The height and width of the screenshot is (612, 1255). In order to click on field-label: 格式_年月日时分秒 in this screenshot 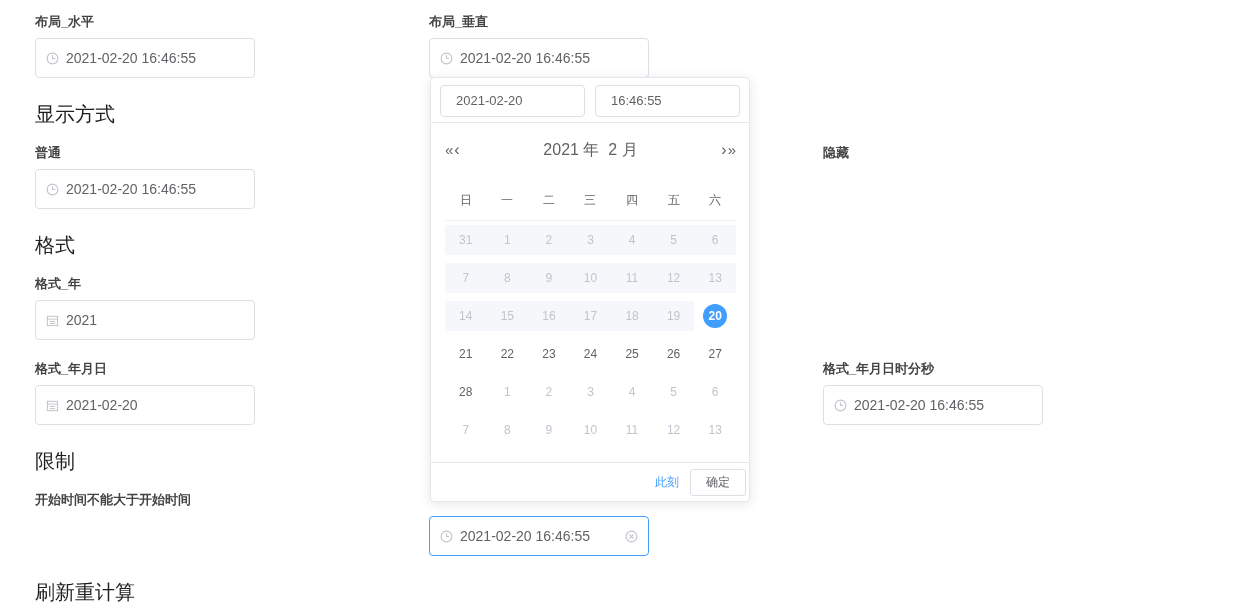, I will do `click(879, 369)`.